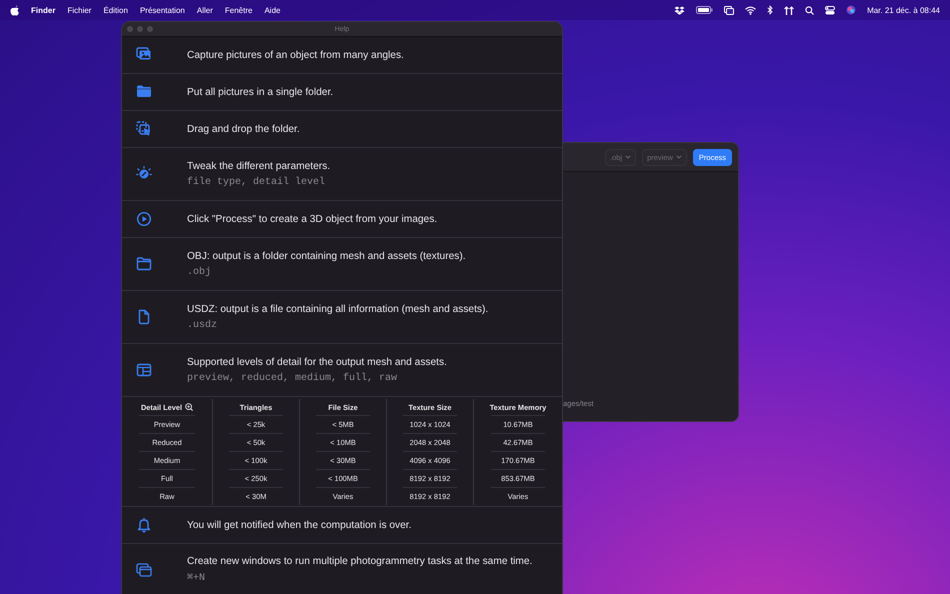 This screenshot has height=594, width=950. Describe the element at coordinates (312, 219) in the screenshot. I see `step-text: Click "Process" to create a 3D object from your images.` at that location.